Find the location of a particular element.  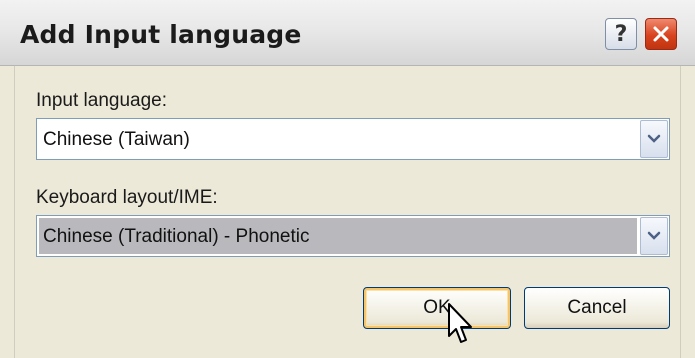

close-icon is located at coordinates (661, 34).